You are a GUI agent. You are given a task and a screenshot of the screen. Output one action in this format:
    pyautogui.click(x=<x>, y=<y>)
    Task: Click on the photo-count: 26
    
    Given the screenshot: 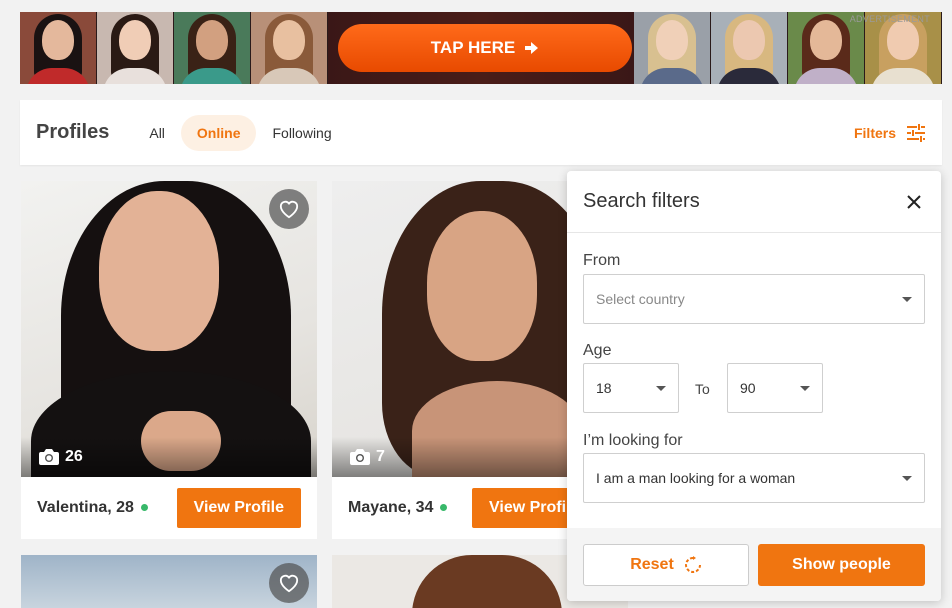 What is the action you would take?
    pyautogui.click(x=169, y=457)
    